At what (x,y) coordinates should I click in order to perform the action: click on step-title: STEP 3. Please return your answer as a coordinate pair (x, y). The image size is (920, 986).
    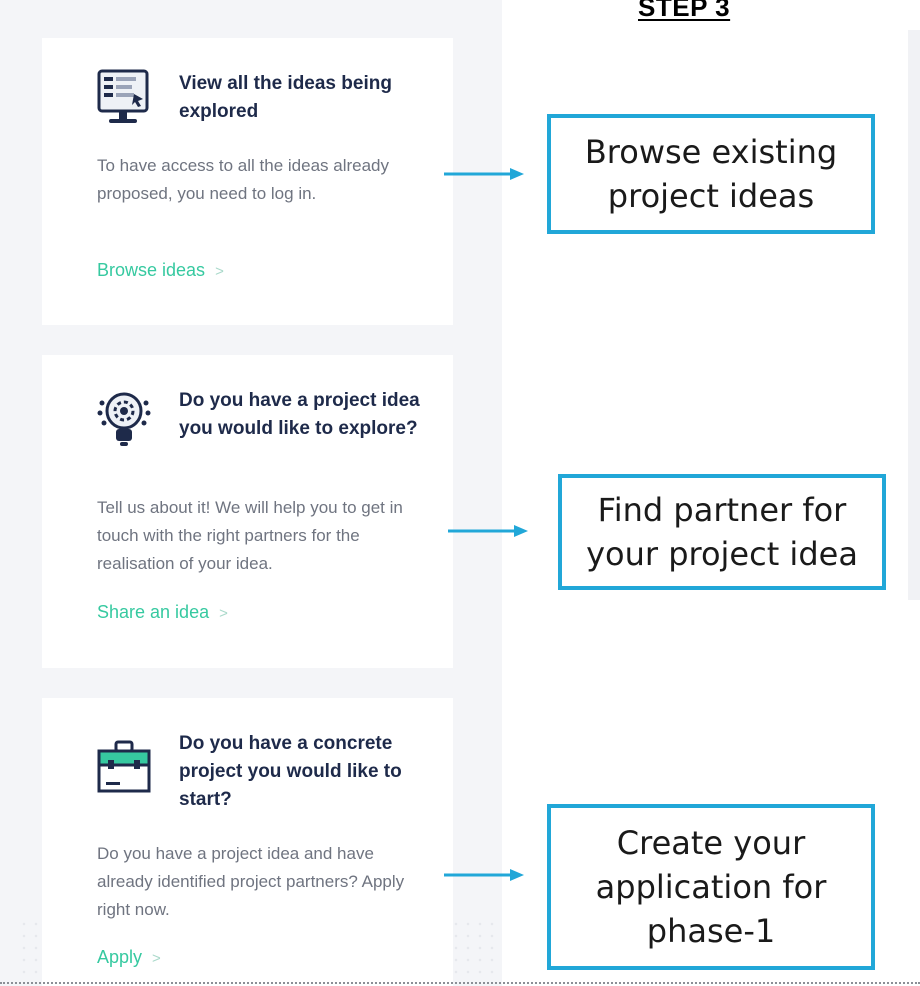
    Looking at the image, I should click on (684, 11).